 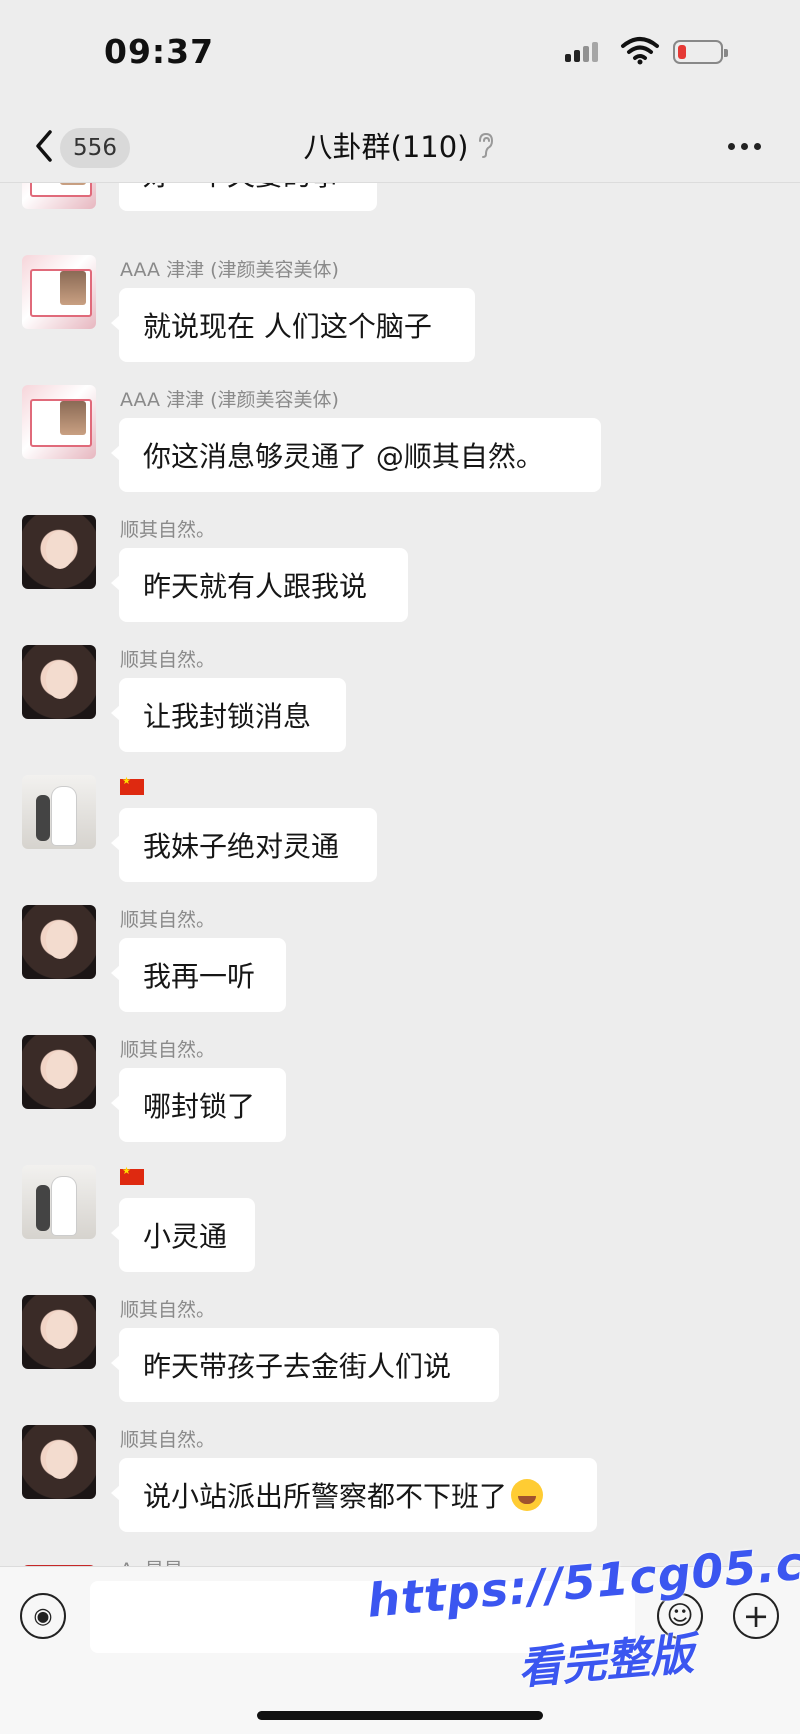 I want to click on chat-title-group: 八卦群(110), so click(x=400, y=145).